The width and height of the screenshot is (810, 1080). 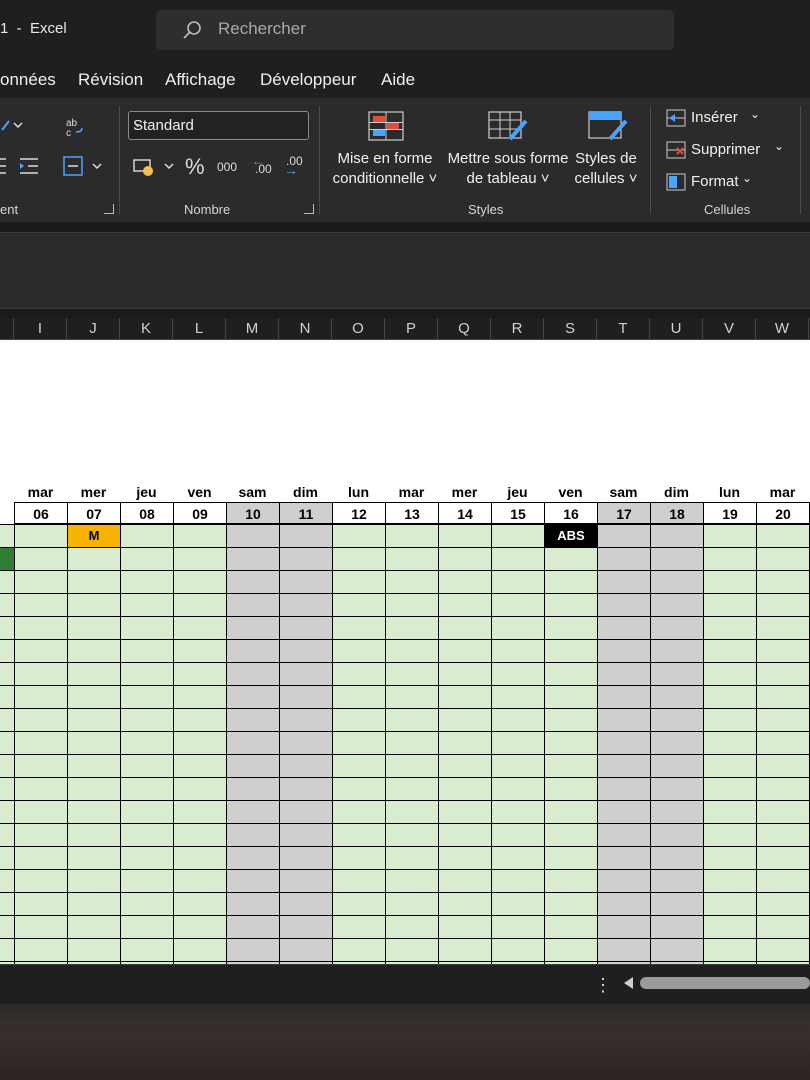 I want to click on weekday-label: ven, so click(x=570, y=492).